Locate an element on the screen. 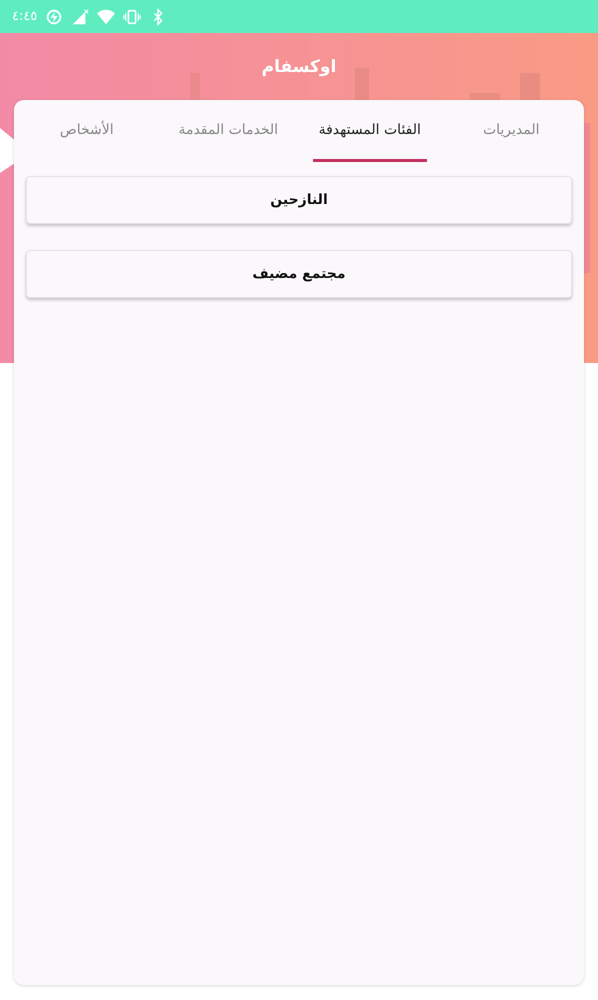 This screenshot has height=1000, width=598. battery-charging-icon is located at coordinates (54, 17).